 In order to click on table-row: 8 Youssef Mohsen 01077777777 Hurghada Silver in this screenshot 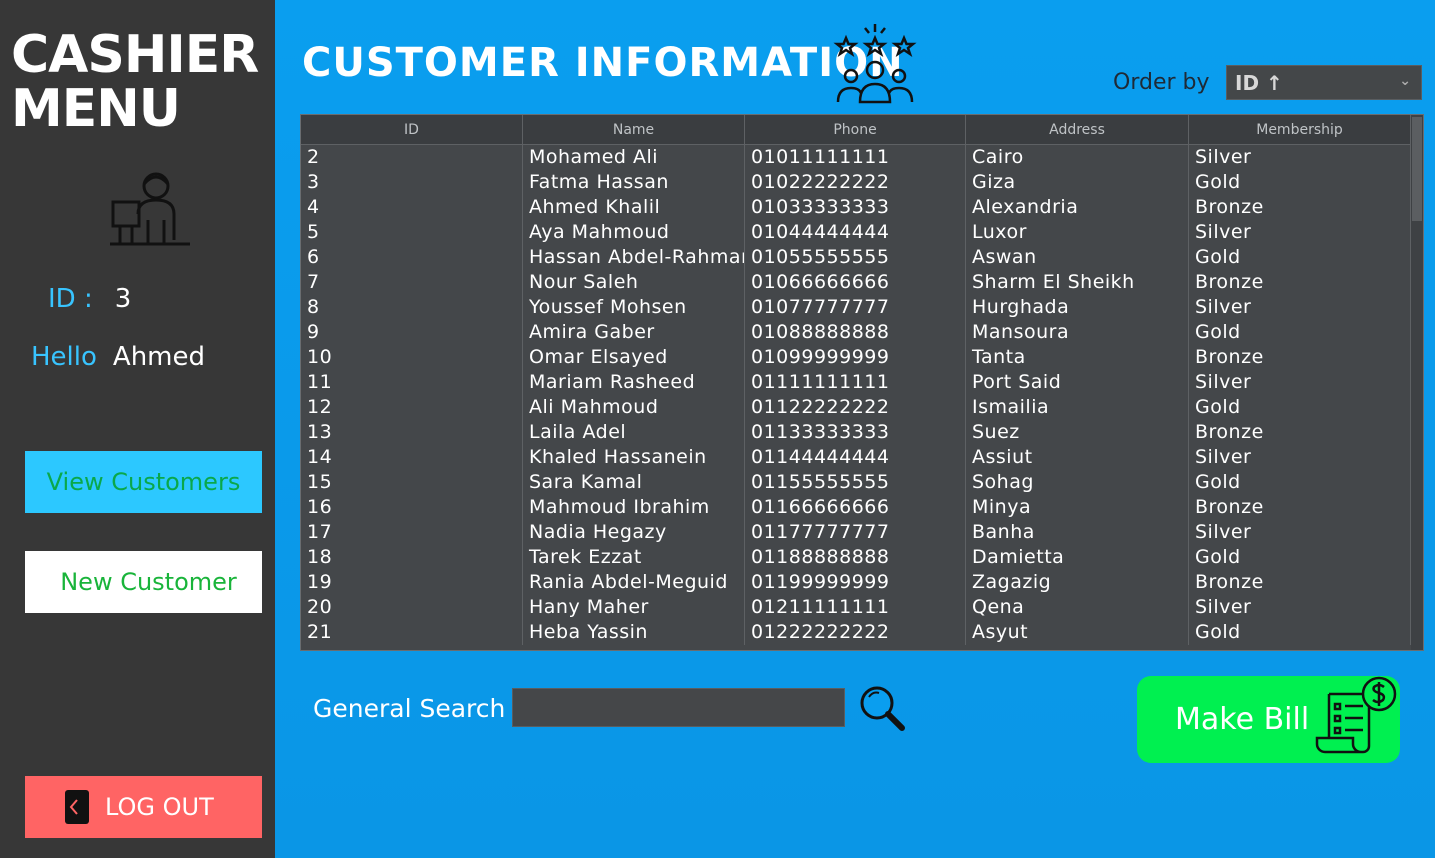, I will do `click(856, 307)`.